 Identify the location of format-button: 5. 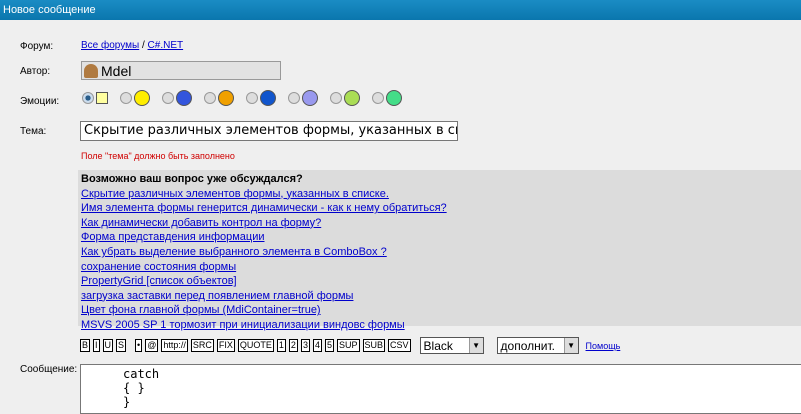
(329, 345).